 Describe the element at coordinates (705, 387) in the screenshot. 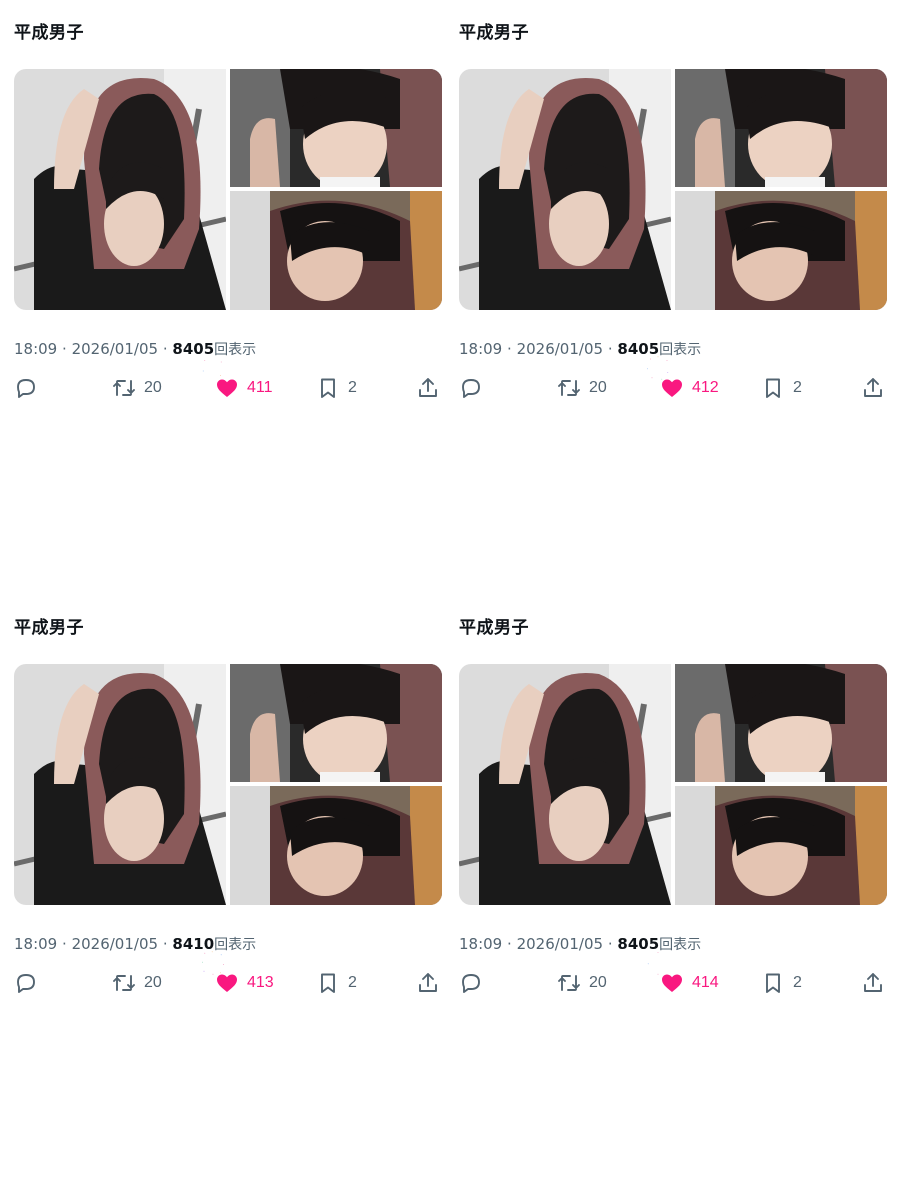

I see `like-count: 412` at that location.